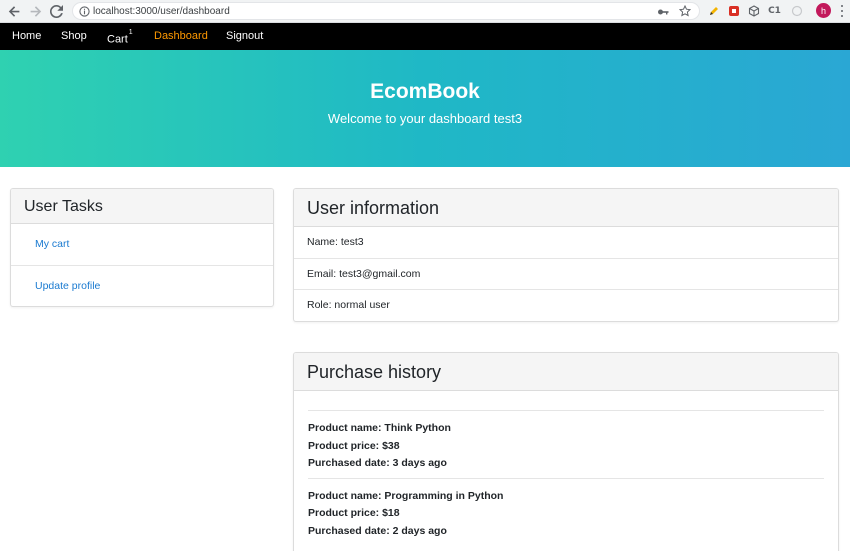 The image size is (850, 551). I want to click on nav-link-shop: Shop, so click(74, 36).